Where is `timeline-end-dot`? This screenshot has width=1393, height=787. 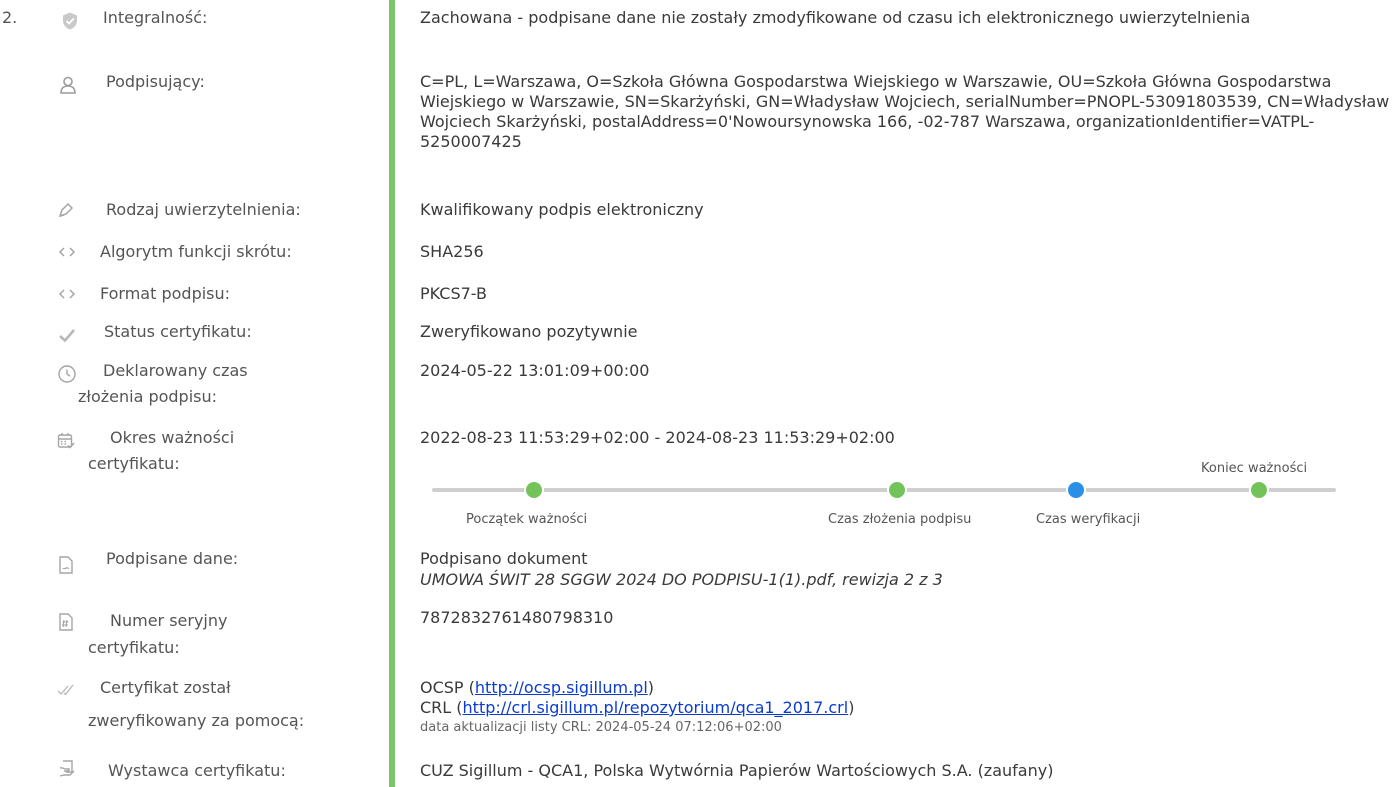 timeline-end-dot is located at coordinates (1259, 490).